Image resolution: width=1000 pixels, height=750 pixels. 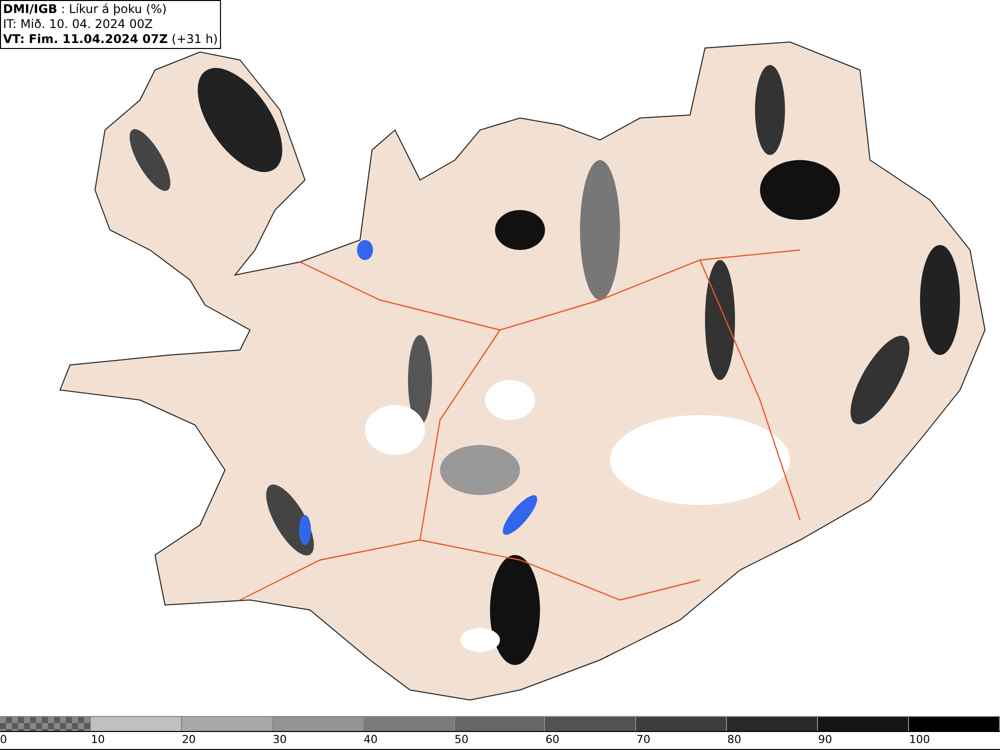 I want to click on colorbar-tick-label: 0, so click(x=3, y=739).